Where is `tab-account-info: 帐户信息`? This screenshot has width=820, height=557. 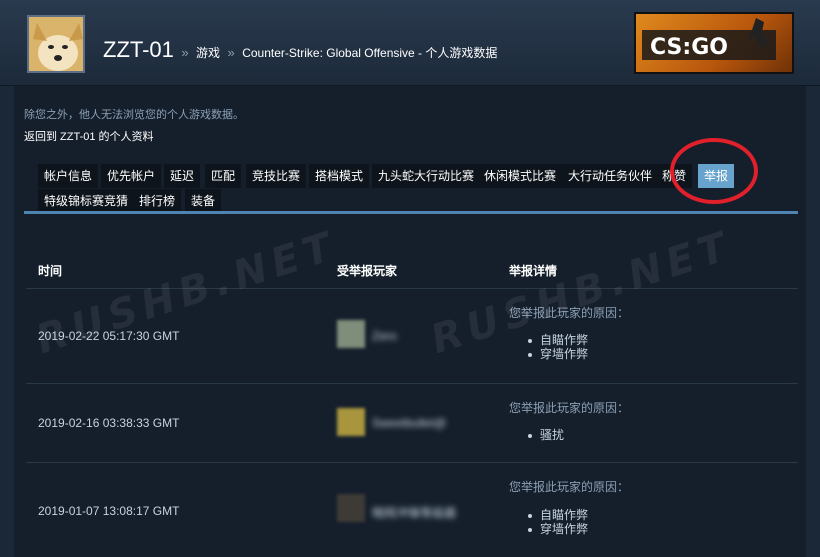
tab-account-info: 帐户信息 is located at coordinates (68, 176).